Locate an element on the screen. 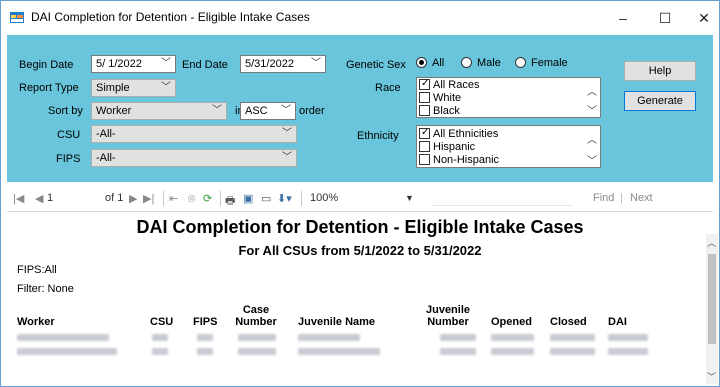 The width and height of the screenshot is (720, 387). sex-radio-female: Female is located at coordinates (541, 64).